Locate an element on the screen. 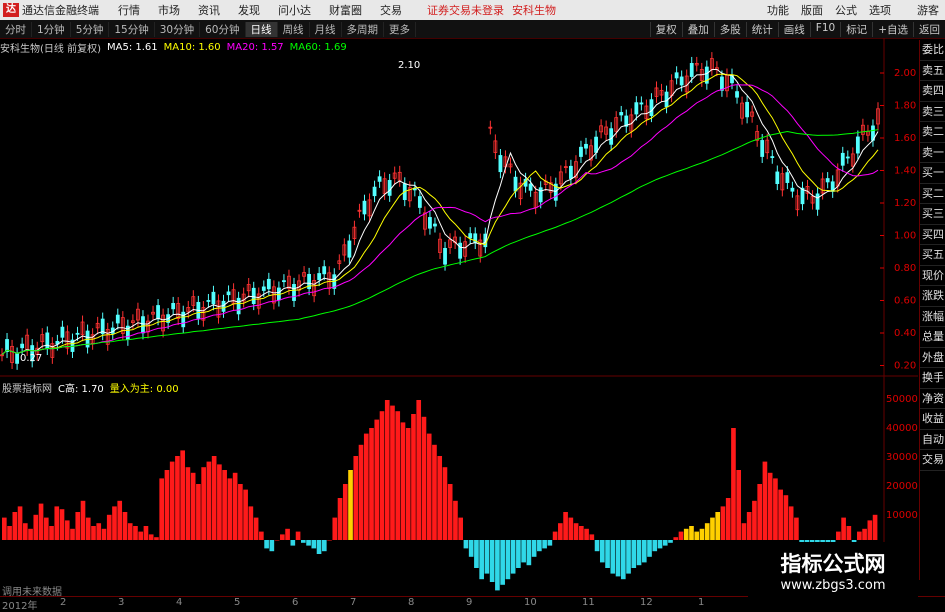 The height and width of the screenshot is (612, 945). menu-ask: 问小达 is located at coordinates (294, 10).